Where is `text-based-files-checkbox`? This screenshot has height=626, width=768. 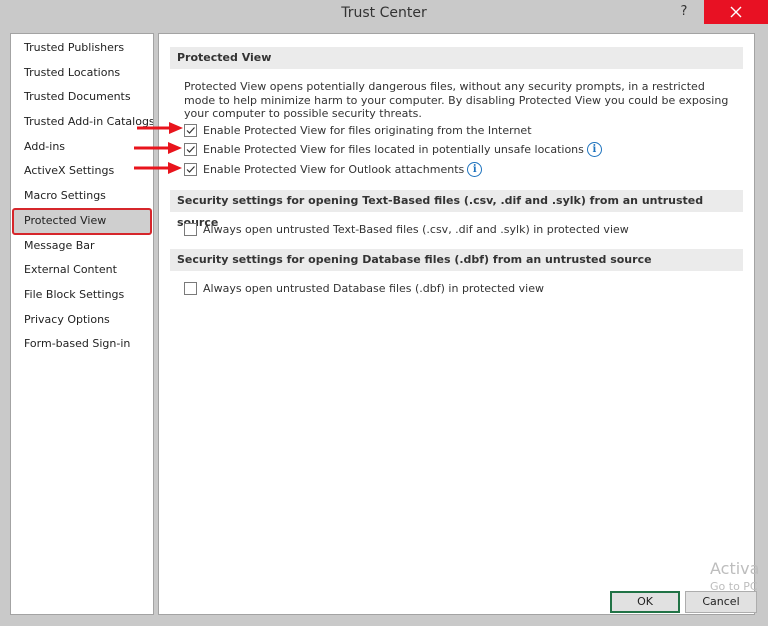 text-based-files-checkbox is located at coordinates (190, 229).